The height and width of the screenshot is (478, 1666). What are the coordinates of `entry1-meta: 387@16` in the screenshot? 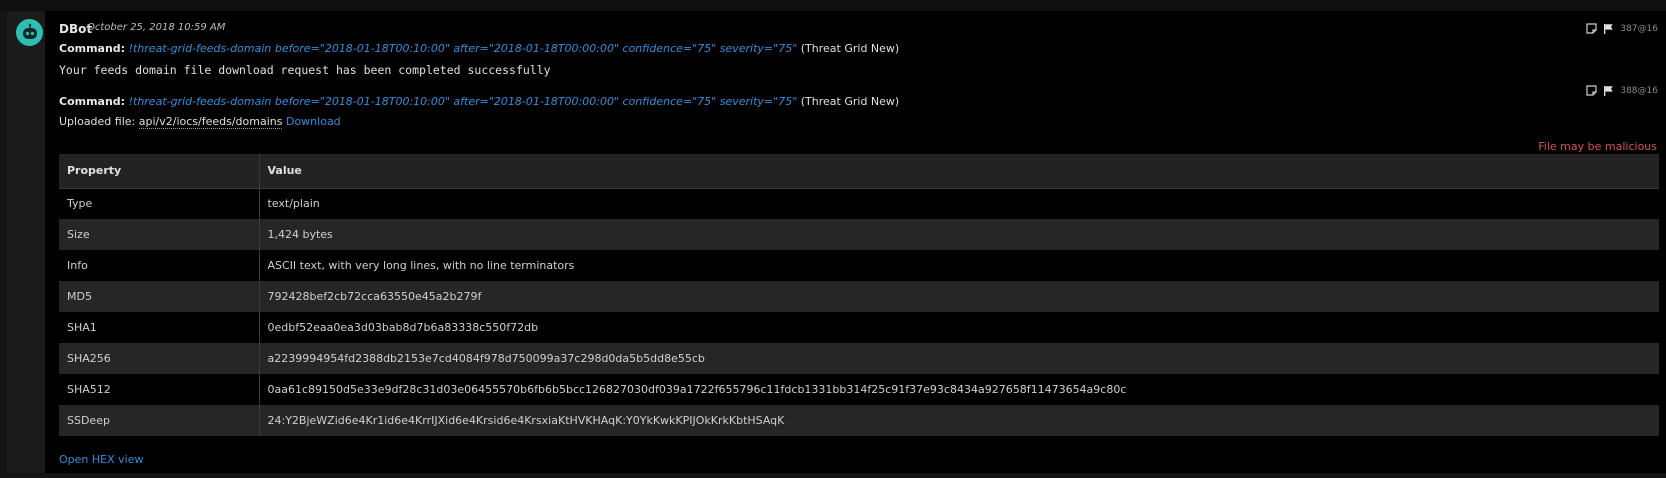 It's located at (1622, 28).